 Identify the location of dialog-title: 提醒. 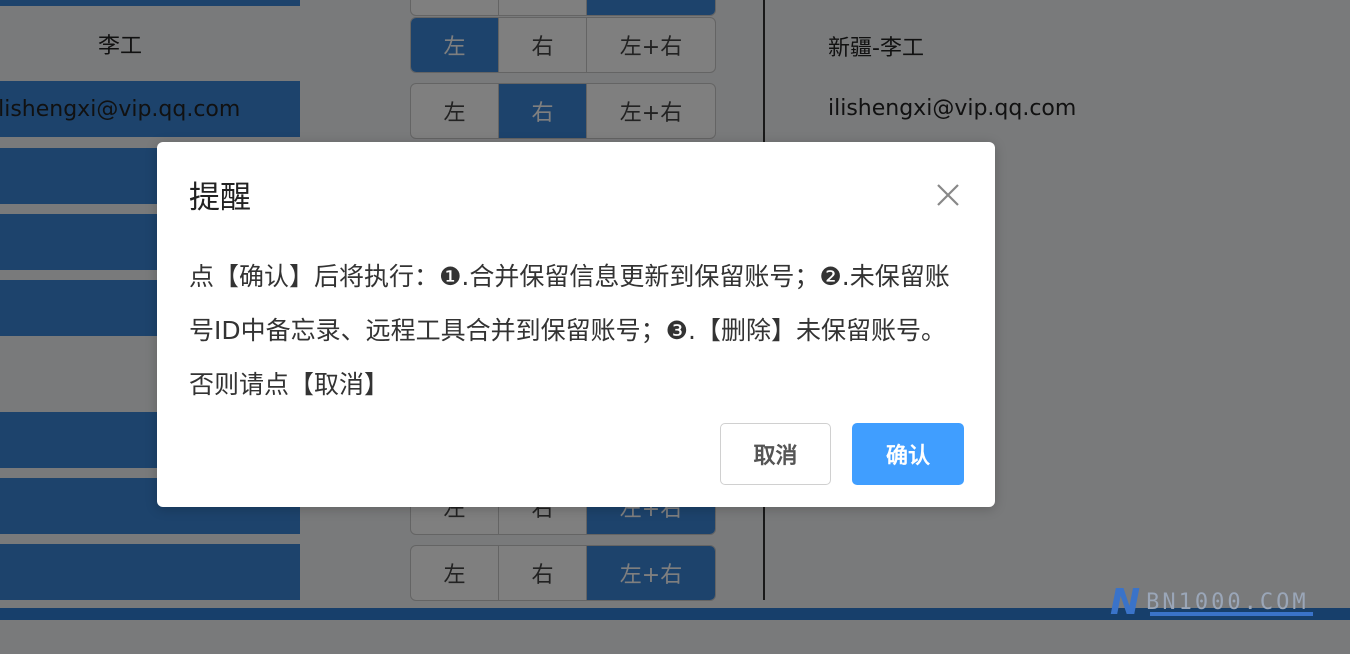
(220, 198).